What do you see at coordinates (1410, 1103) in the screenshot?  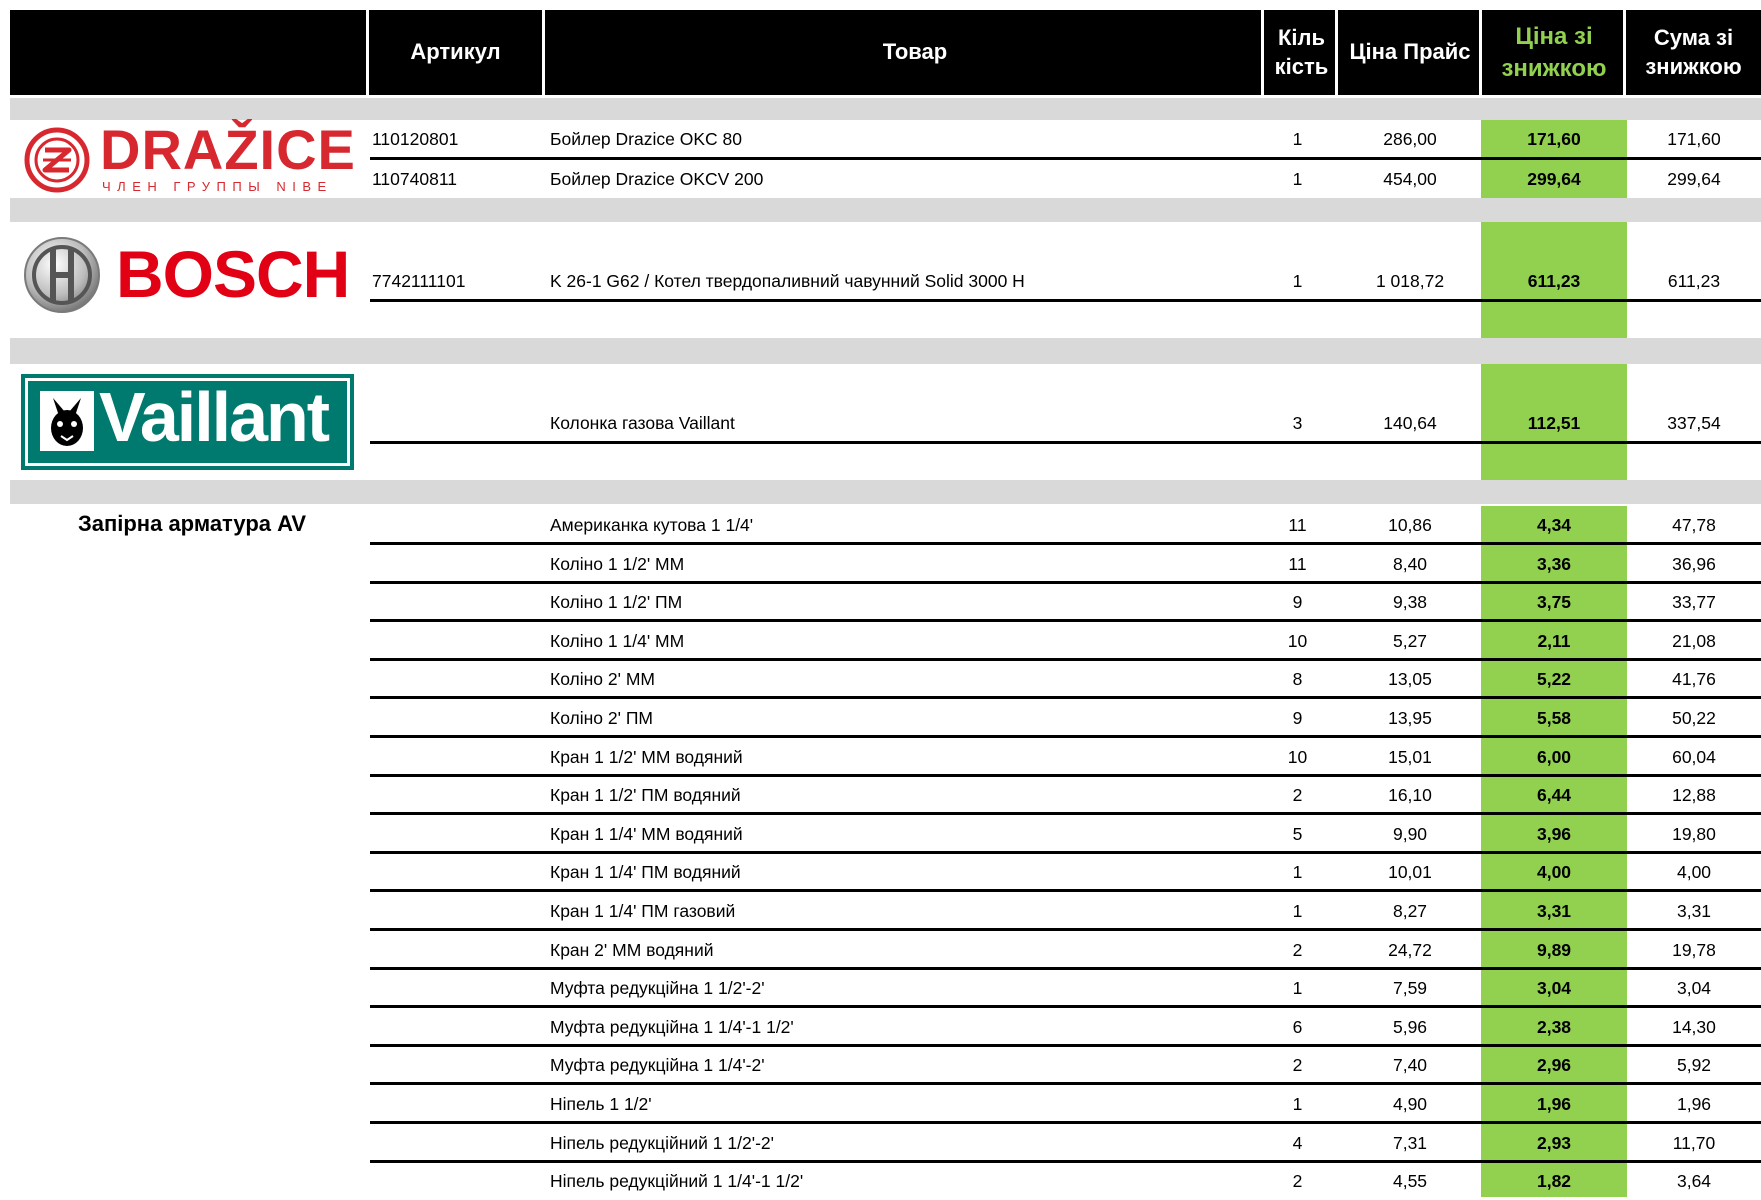 I see `price-cell: 4,90` at bounding box center [1410, 1103].